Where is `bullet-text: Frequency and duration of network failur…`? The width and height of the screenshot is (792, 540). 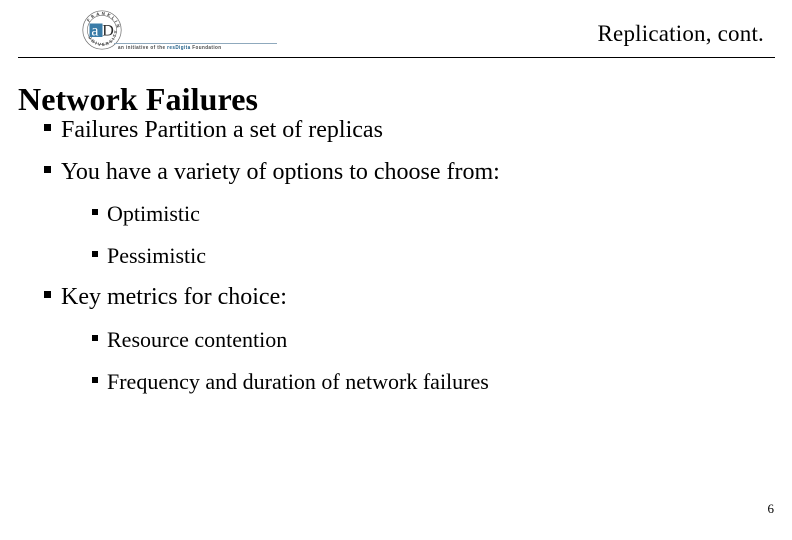
bullet-text: Frequency and duration of network failur… is located at coordinates (298, 381).